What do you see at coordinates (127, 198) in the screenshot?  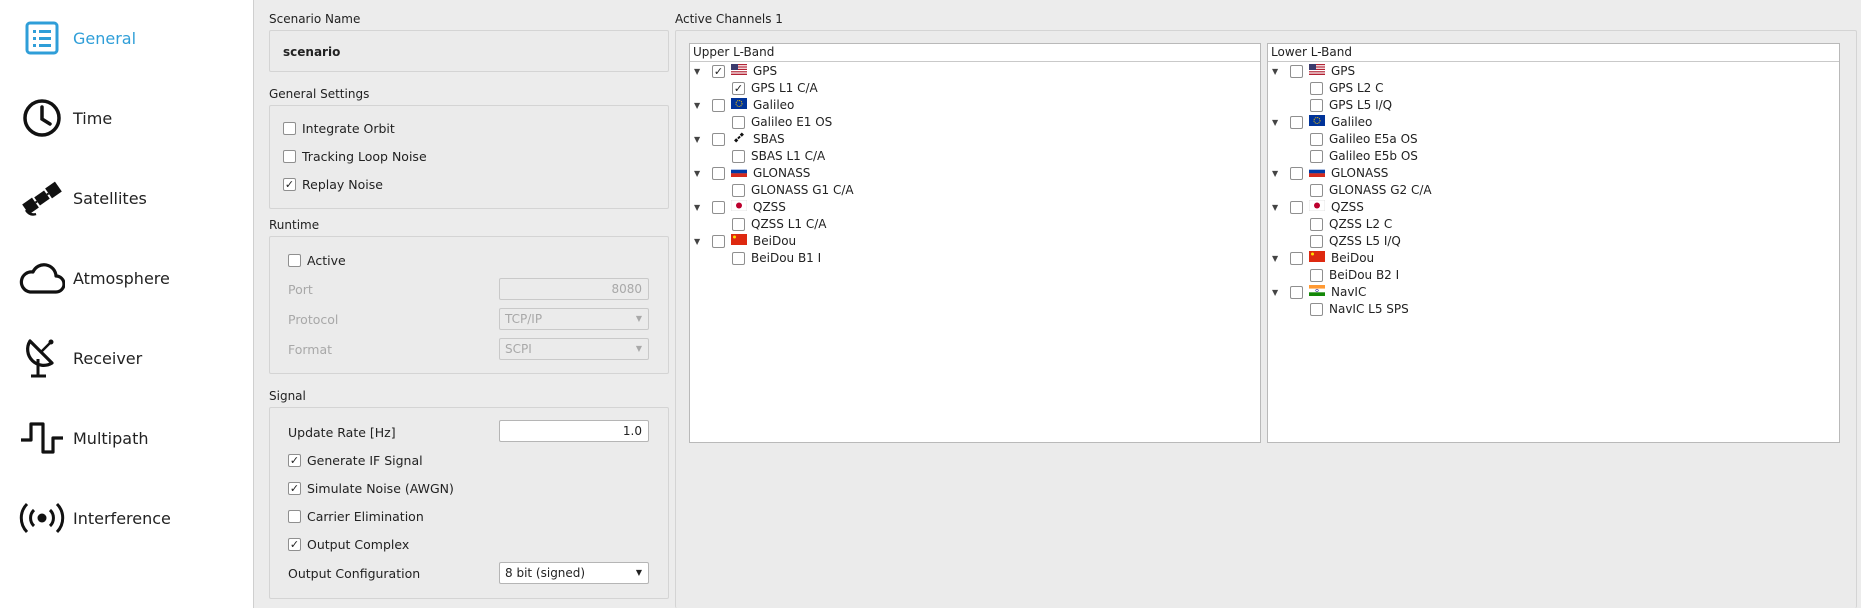 I see `sidebar-item-satellites: Satellites` at bounding box center [127, 198].